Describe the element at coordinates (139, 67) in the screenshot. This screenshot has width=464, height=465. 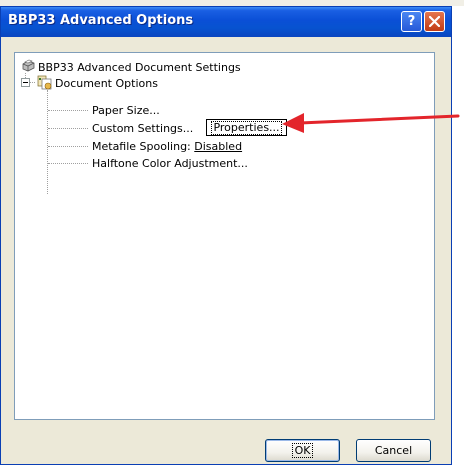
I see `tree-root-label: BBP33 Advanced Document Settings` at that location.